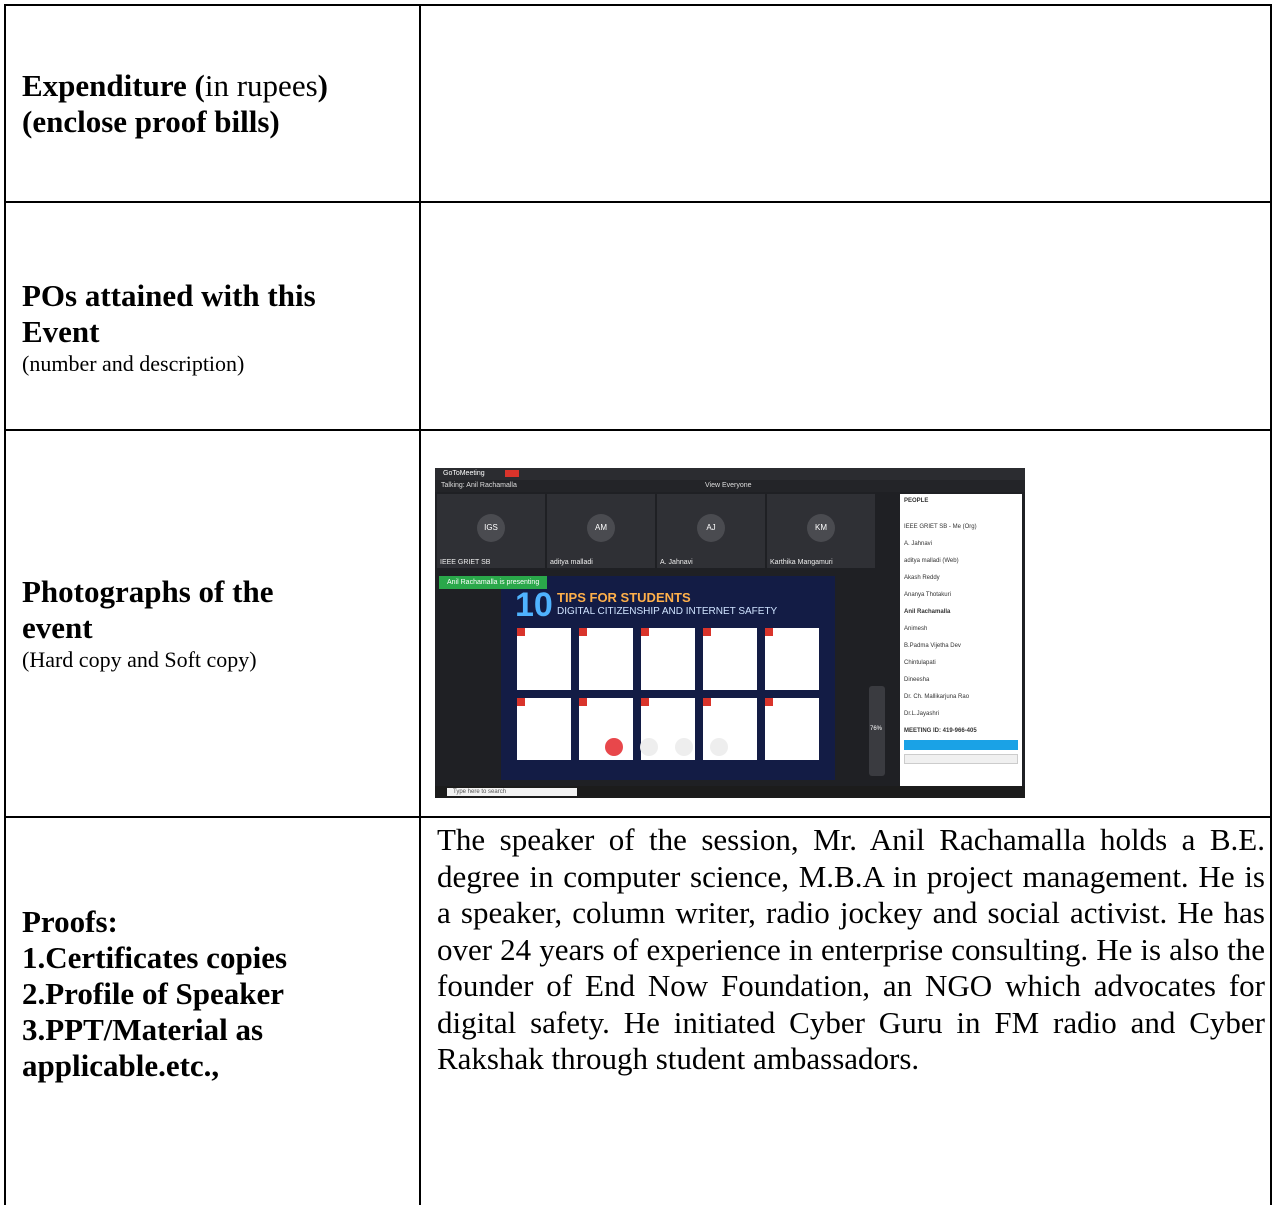  I want to click on video-tile: KM Karthika Mangamuri, so click(821, 531).